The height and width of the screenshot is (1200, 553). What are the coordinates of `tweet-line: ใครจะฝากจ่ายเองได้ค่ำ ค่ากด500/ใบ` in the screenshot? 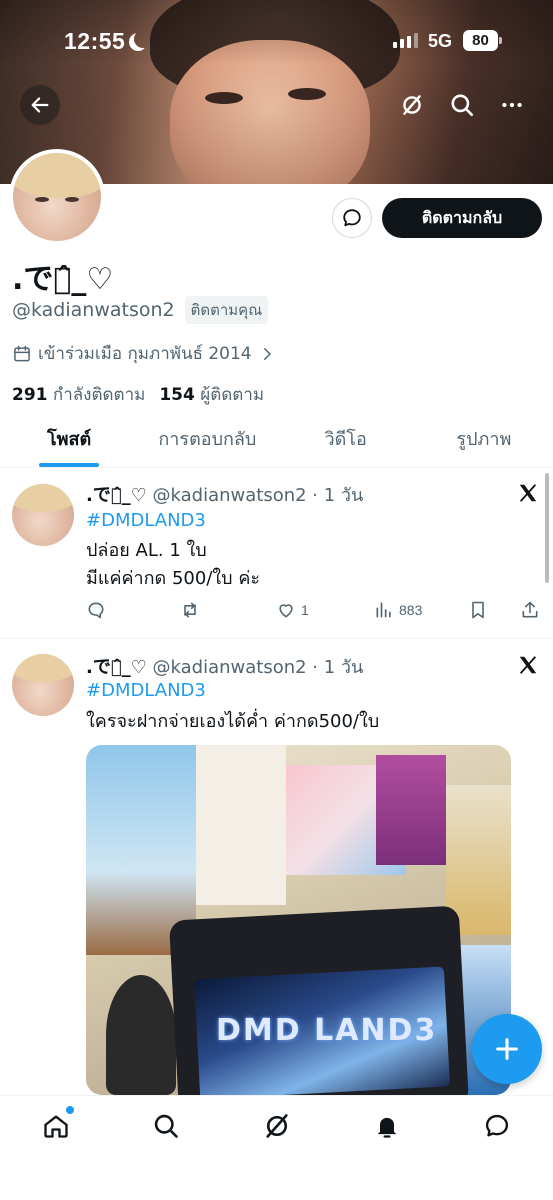 It's located at (233, 721).